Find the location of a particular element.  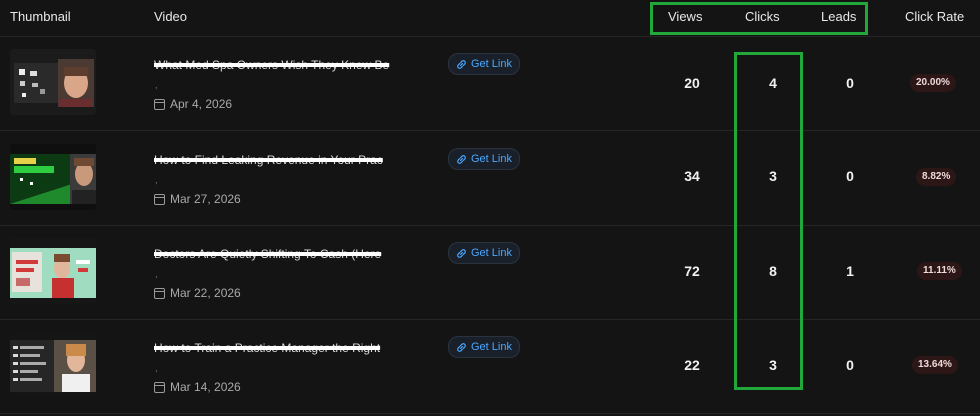

header-thumbnail: Thumbnail is located at coordinates (40, 16).